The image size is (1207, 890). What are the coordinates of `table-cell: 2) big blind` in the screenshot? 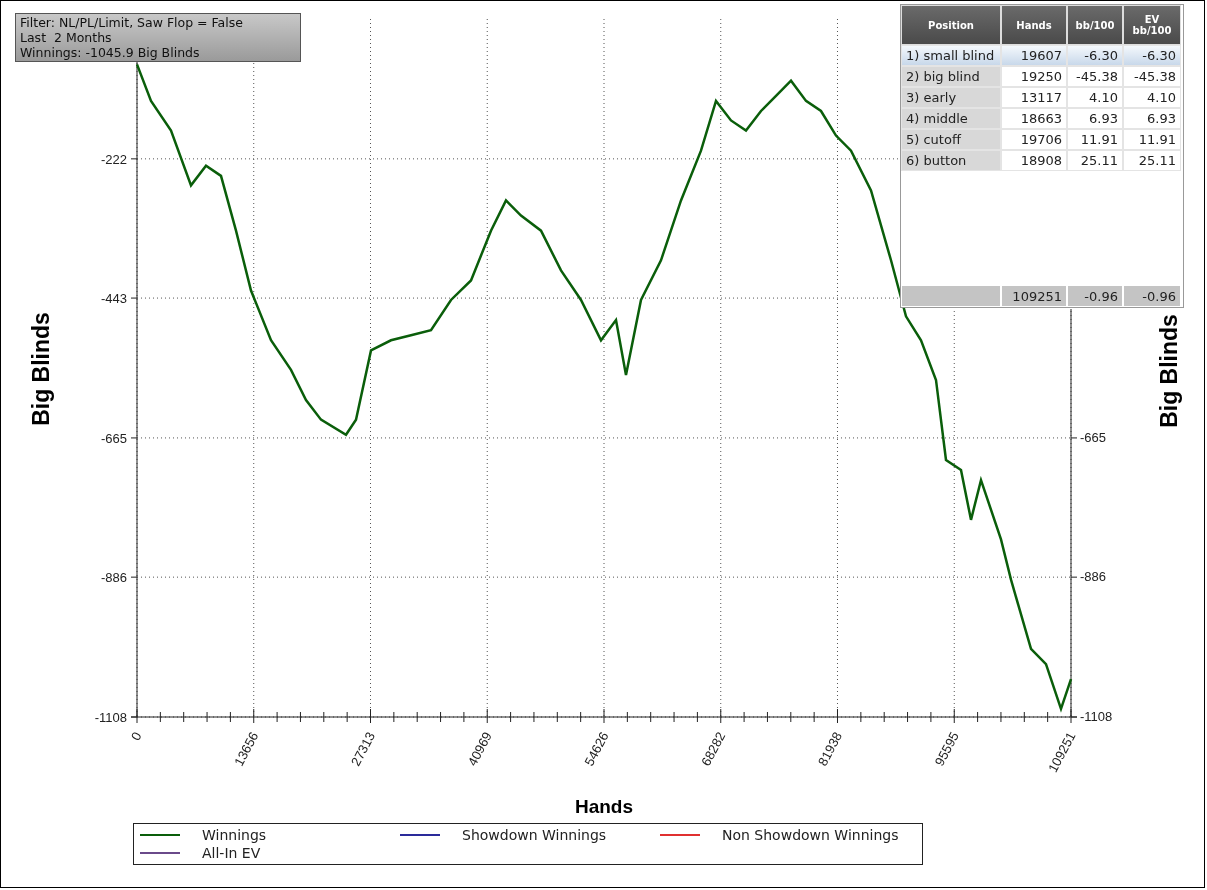 It's located at (951, 76).